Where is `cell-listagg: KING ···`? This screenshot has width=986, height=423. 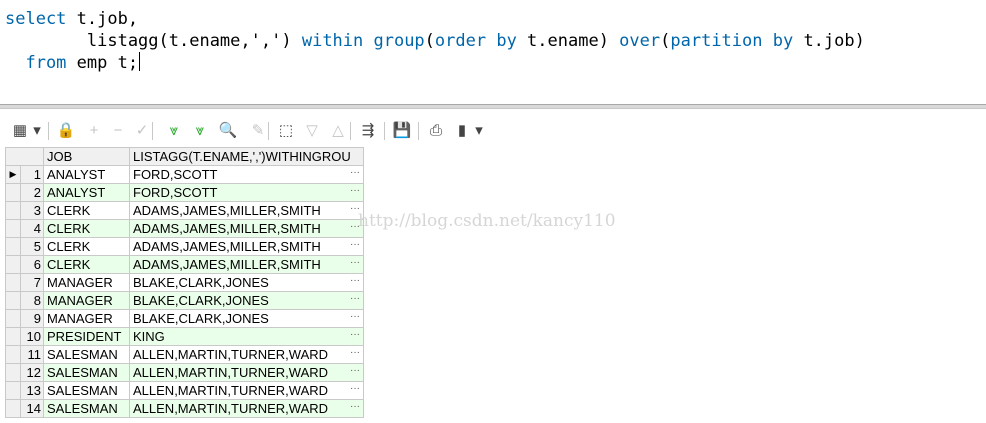
cell-listagg: KING ··· is located at coordinates (246, 336).